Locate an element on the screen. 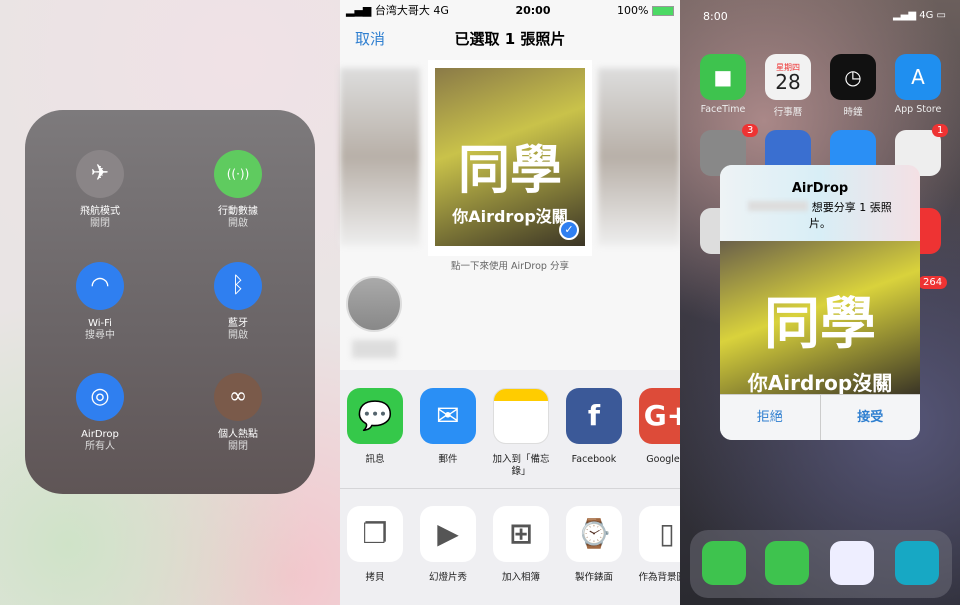 This screenshot has height=605, width=960. share-action-0: ❐ 拷貝 is located at coordinates (375, 545).